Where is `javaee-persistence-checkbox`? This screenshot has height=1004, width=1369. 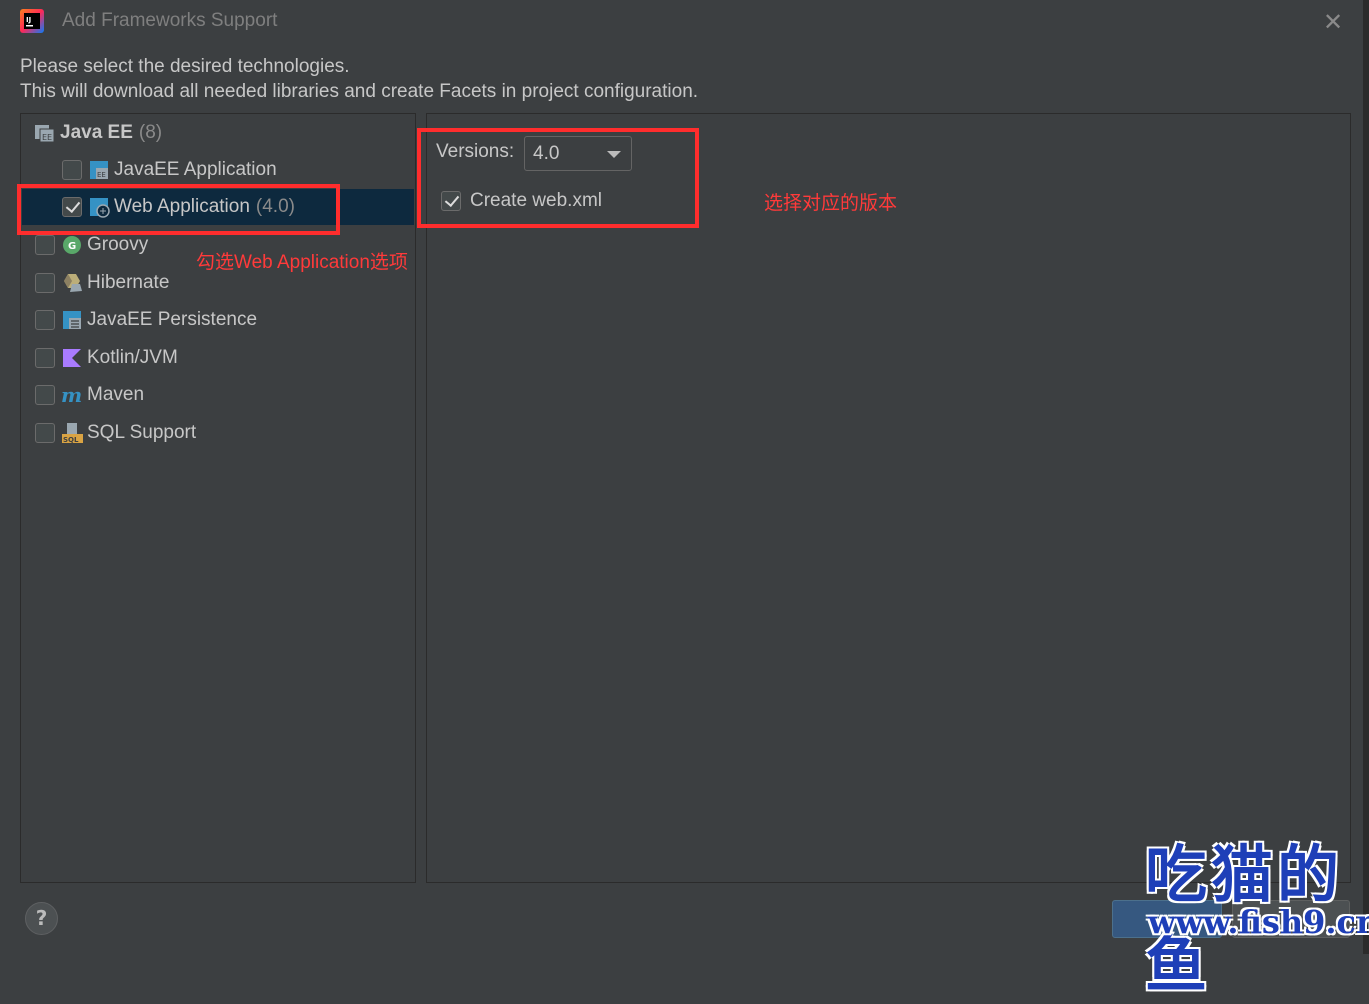
javaee-persistence-checkbox is located at coordinates (45, 320).